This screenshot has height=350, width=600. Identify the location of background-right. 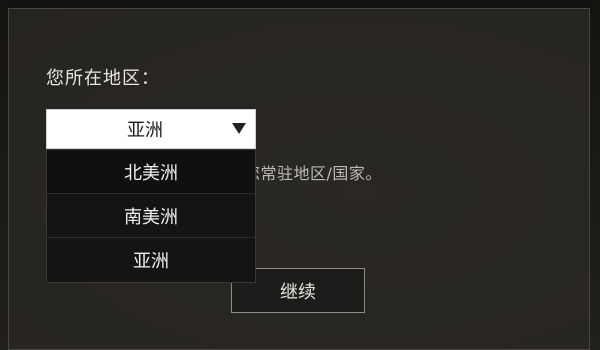
(595, 175).